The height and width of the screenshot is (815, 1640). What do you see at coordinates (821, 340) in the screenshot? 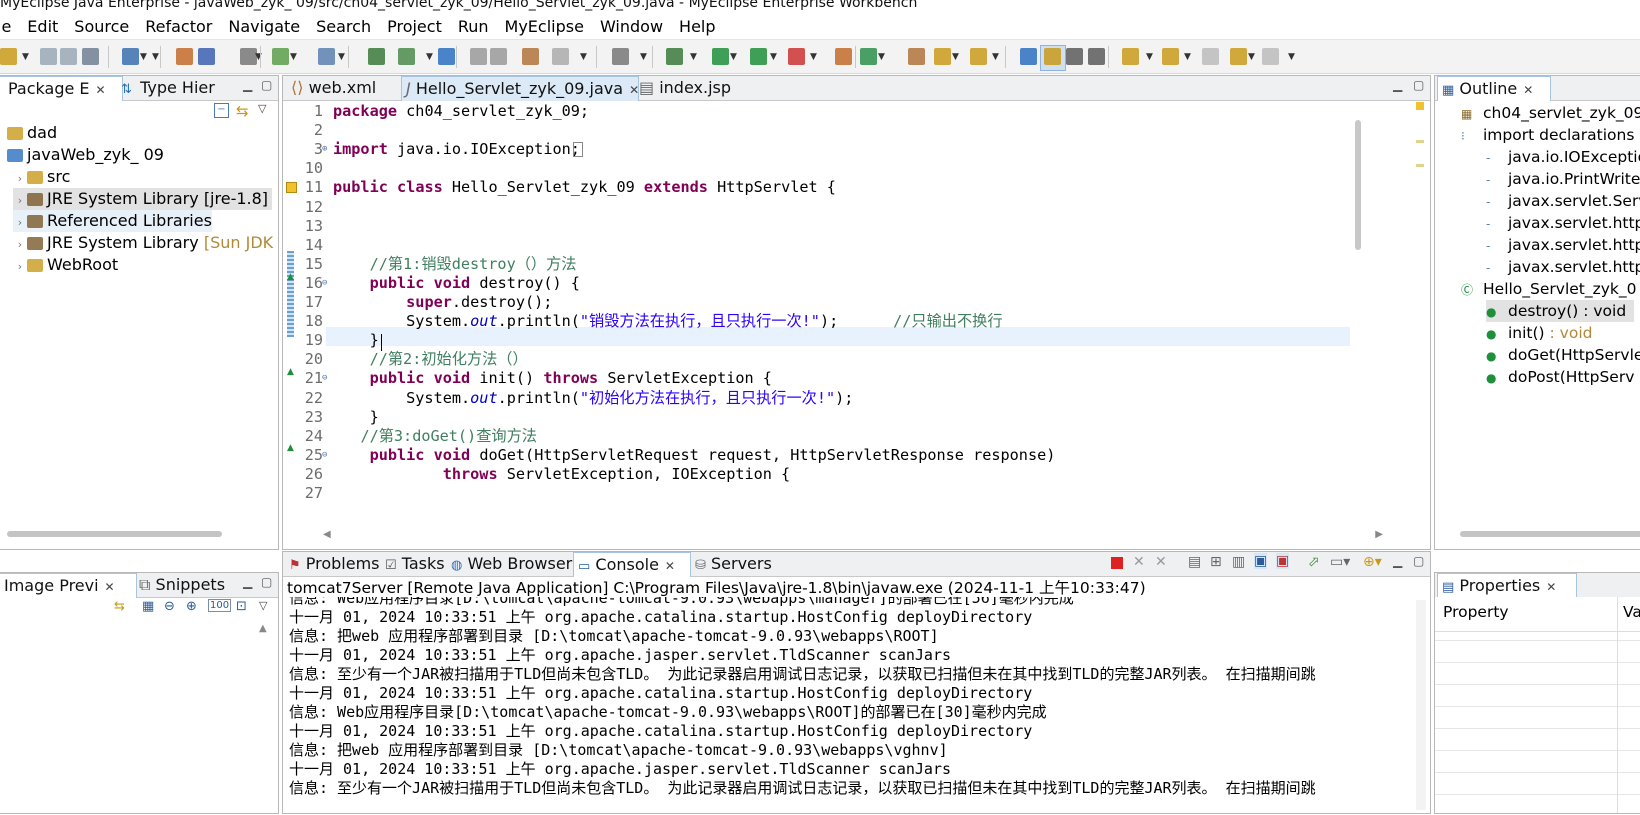
I see `code-line: 19 }` at bounding box center [821, 340].